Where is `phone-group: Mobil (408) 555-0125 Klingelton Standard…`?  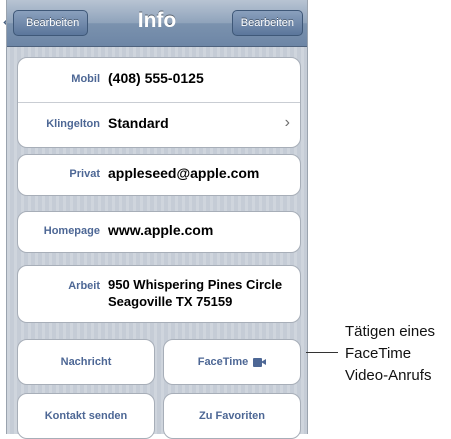 phone-group: Mobil (408) 555-0125 Klingelton Standard… is located at coordinates (159, 102).